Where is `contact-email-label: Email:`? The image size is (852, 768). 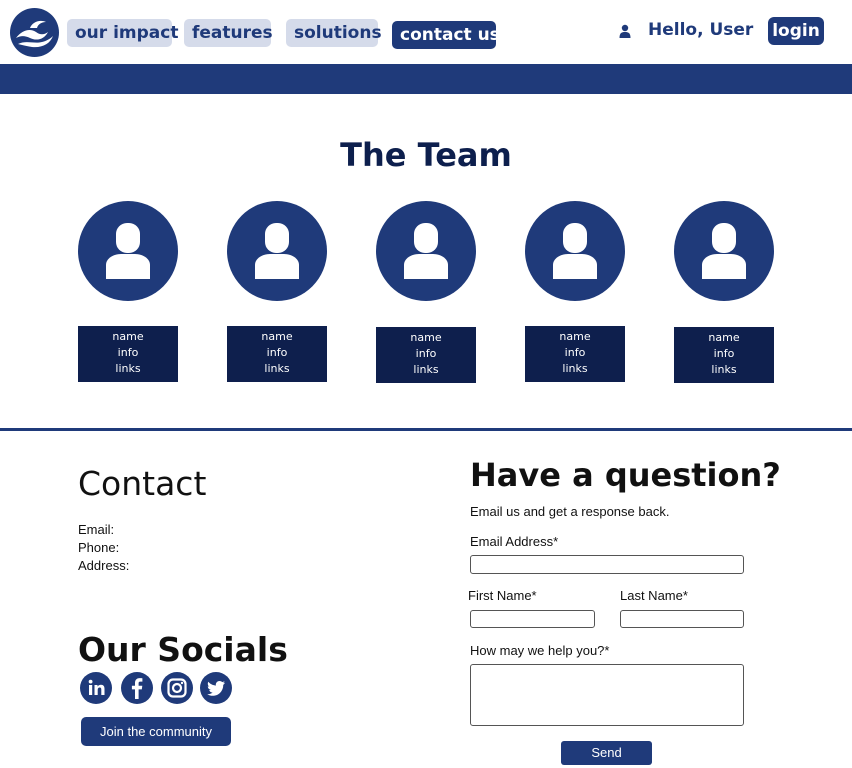 contact-email-label: Email: is located at coordinates (96, 529).